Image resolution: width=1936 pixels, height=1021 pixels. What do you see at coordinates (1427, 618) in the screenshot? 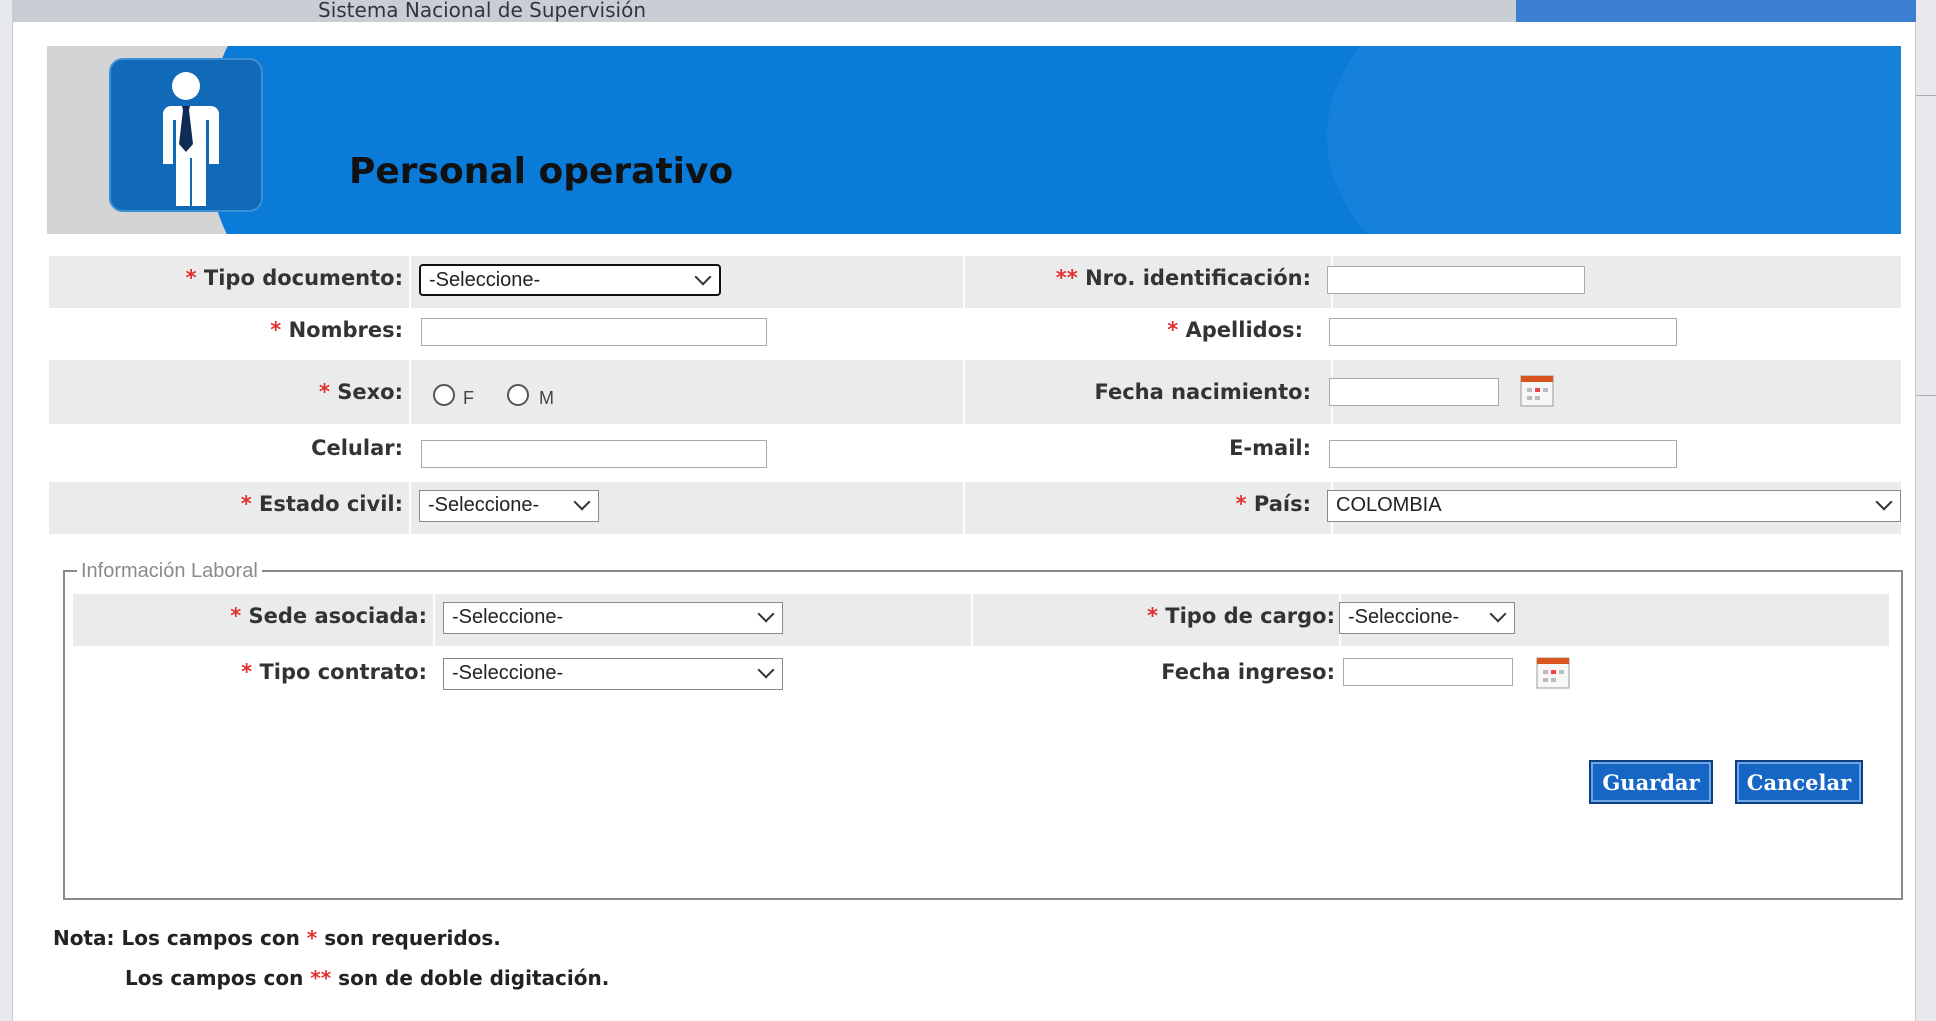
I see `tipo-cargo-select: -Seleccione-` at bounding box center [1427, 618].